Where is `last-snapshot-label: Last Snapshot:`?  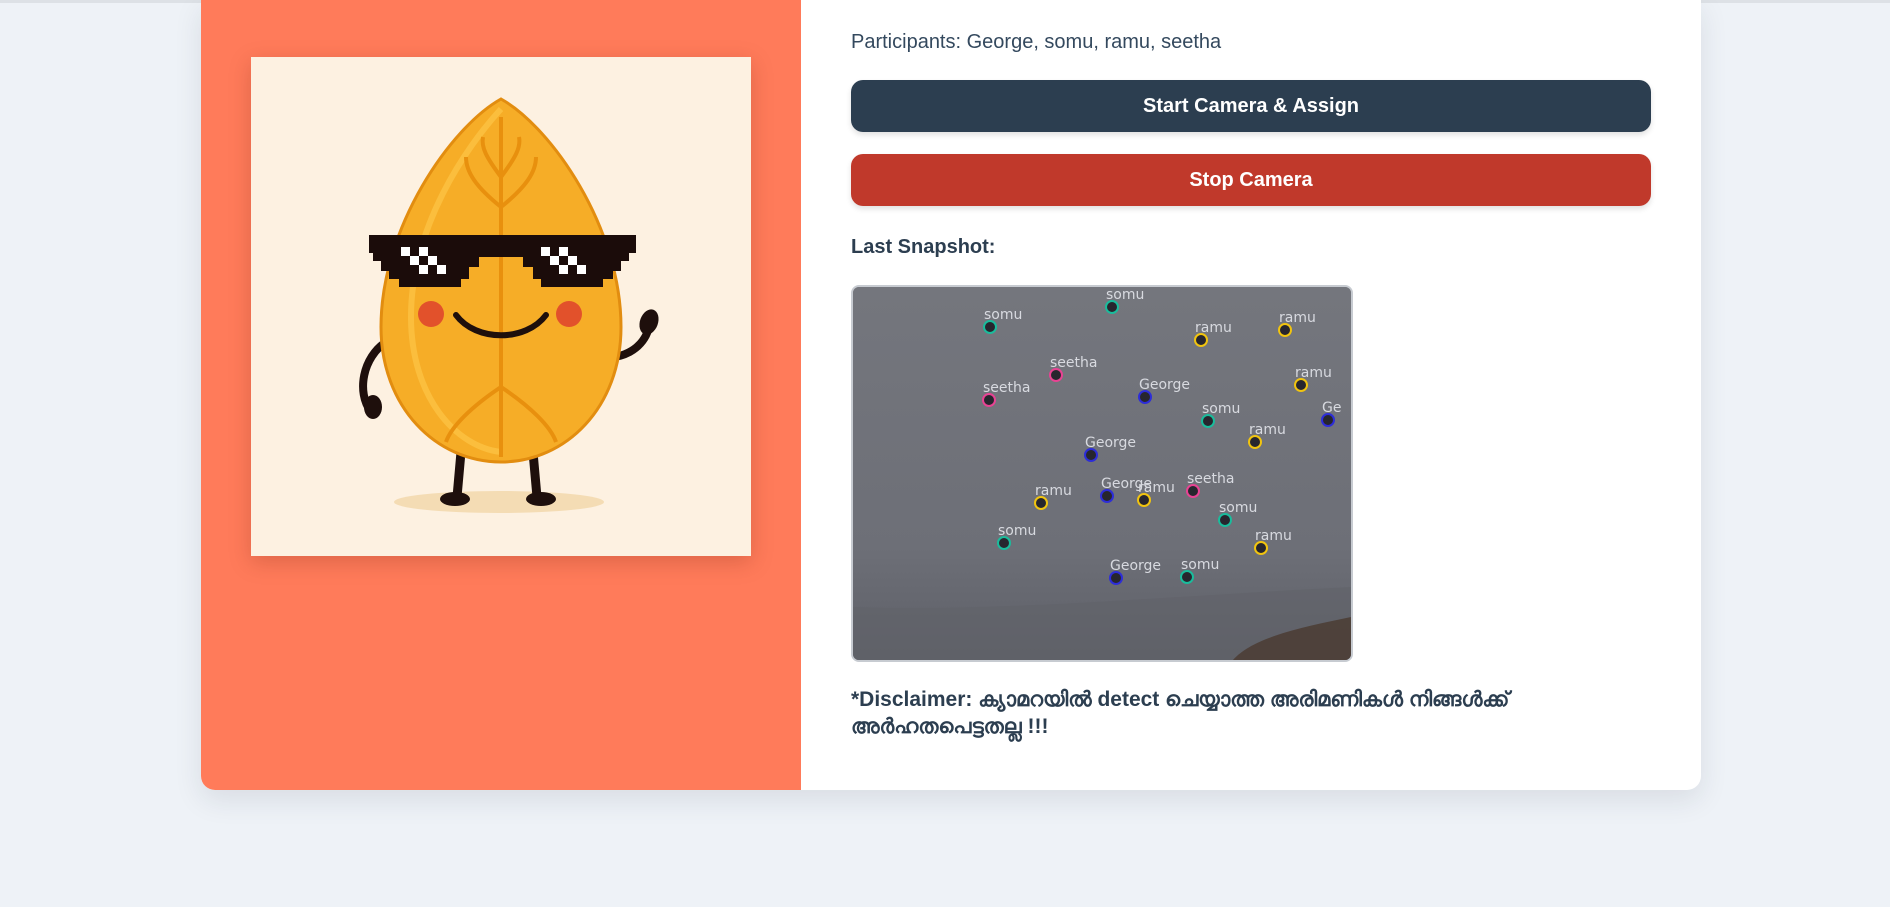 last-snapshot-label: Last Snapshot: is located at coordinates (923, 247).